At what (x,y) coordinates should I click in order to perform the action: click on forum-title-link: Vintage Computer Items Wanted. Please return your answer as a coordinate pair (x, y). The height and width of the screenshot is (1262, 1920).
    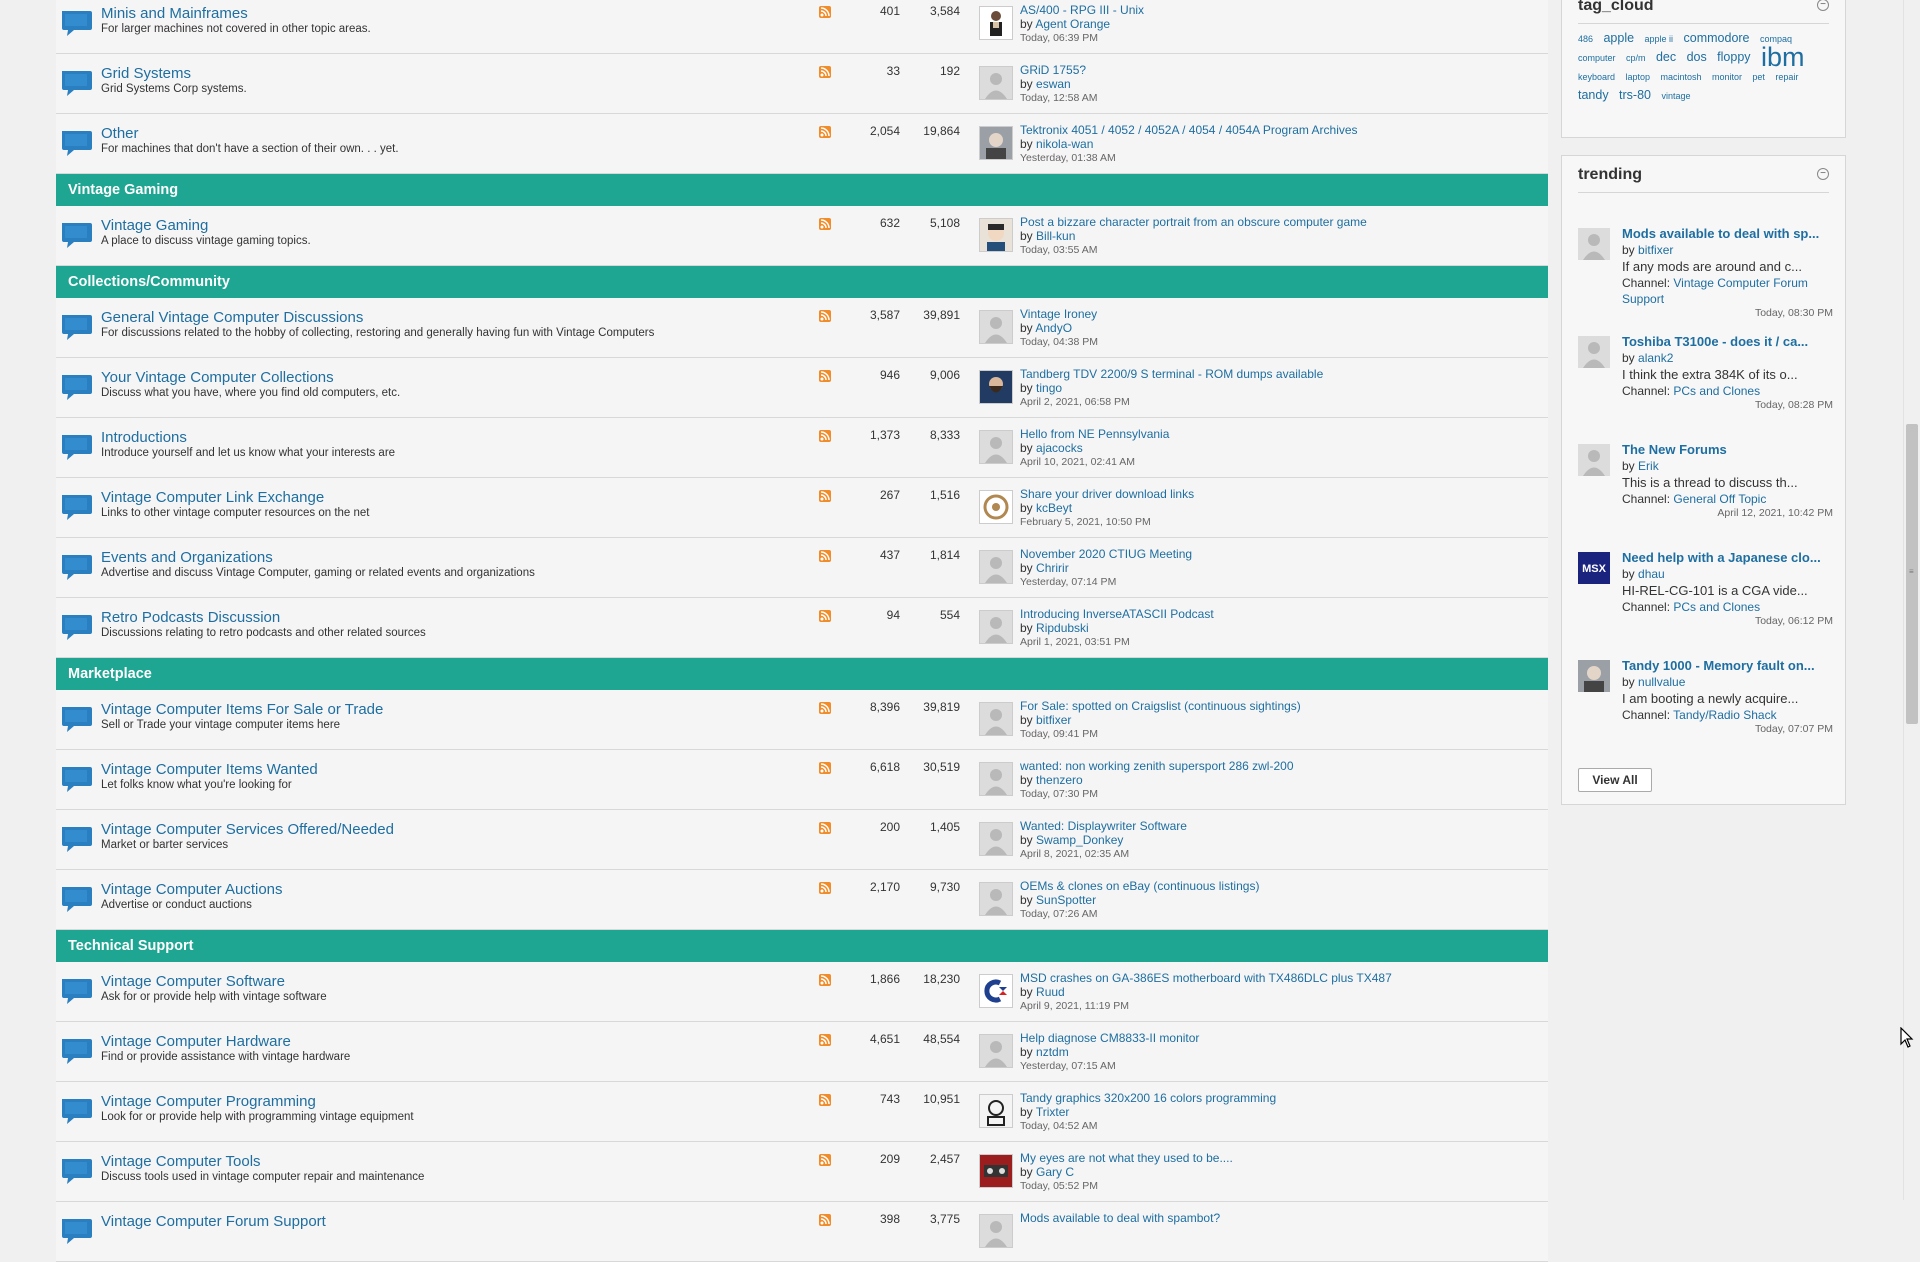
    Looking at the image, I should click on (209, 769).